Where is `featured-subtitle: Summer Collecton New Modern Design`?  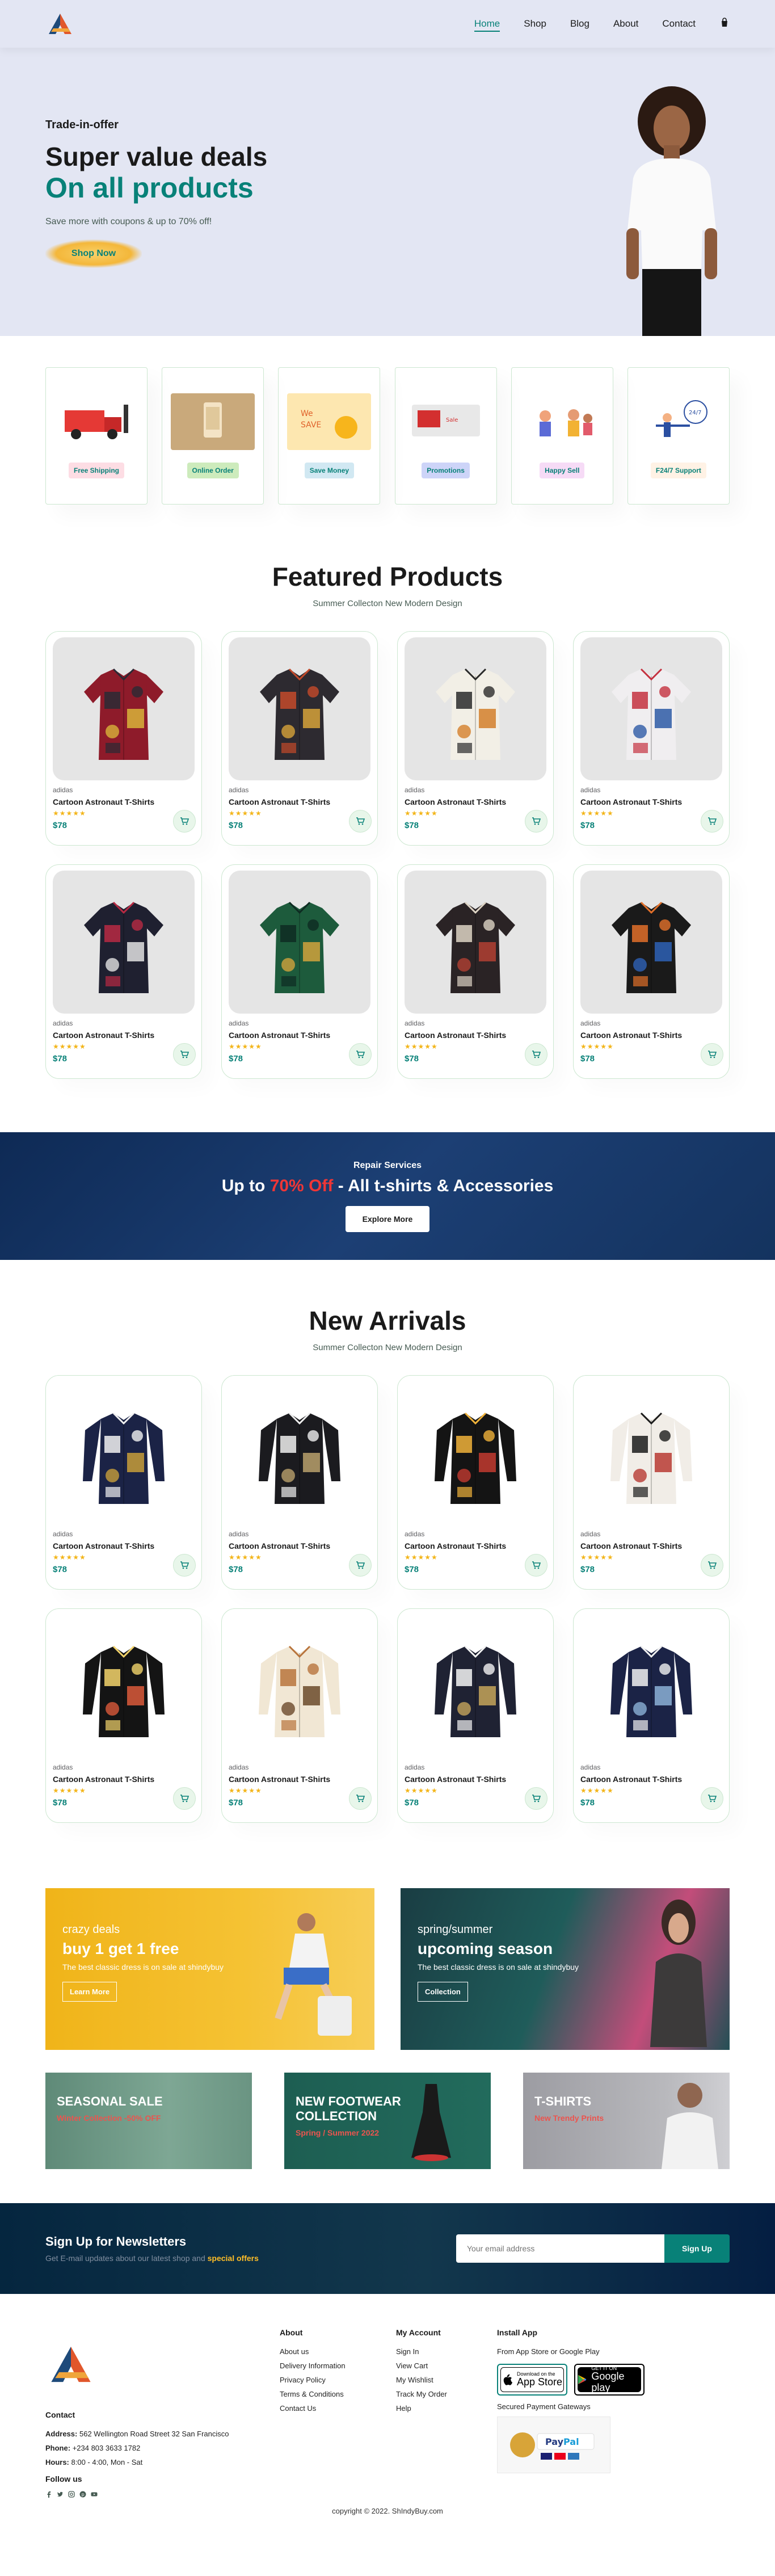
featured-subtitle: Summer Collecton New Modern Design is located at coordinates (387, 603).